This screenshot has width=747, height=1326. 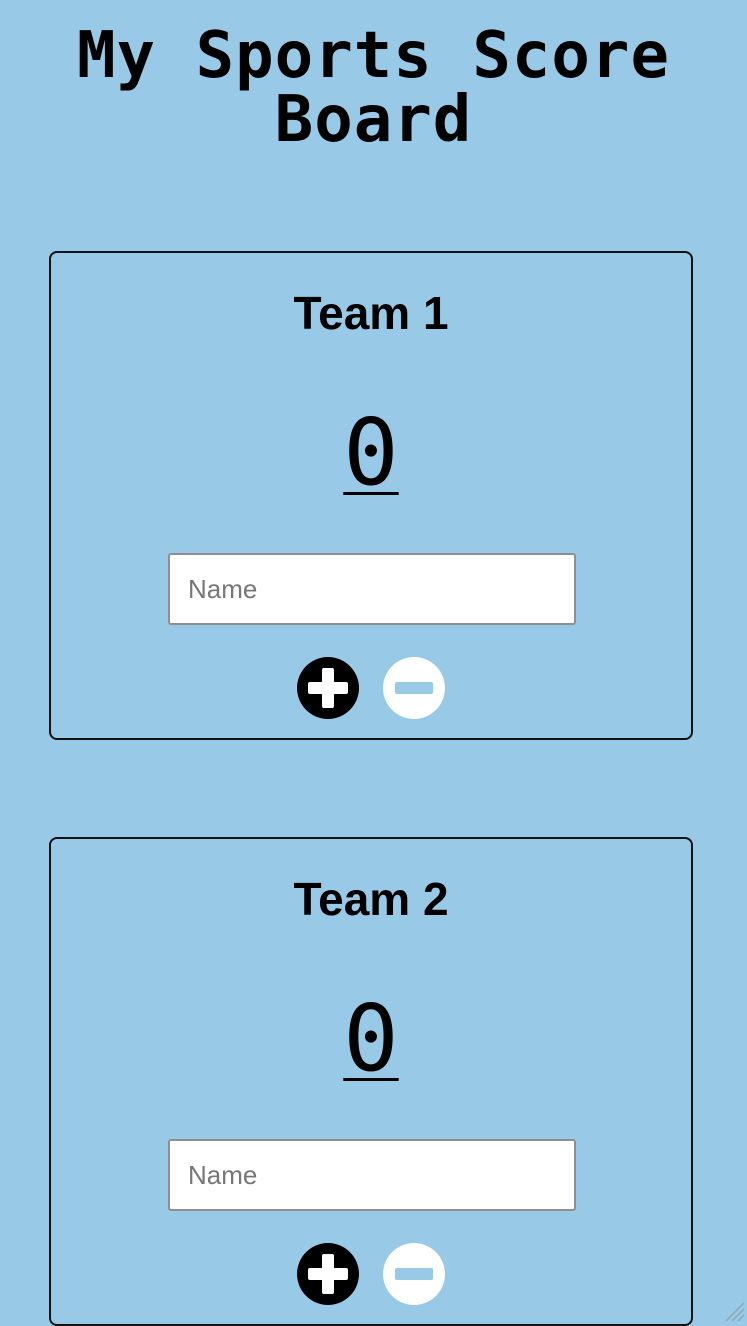 I want to click on team-1-increment-button, so click(x=328, y=688).